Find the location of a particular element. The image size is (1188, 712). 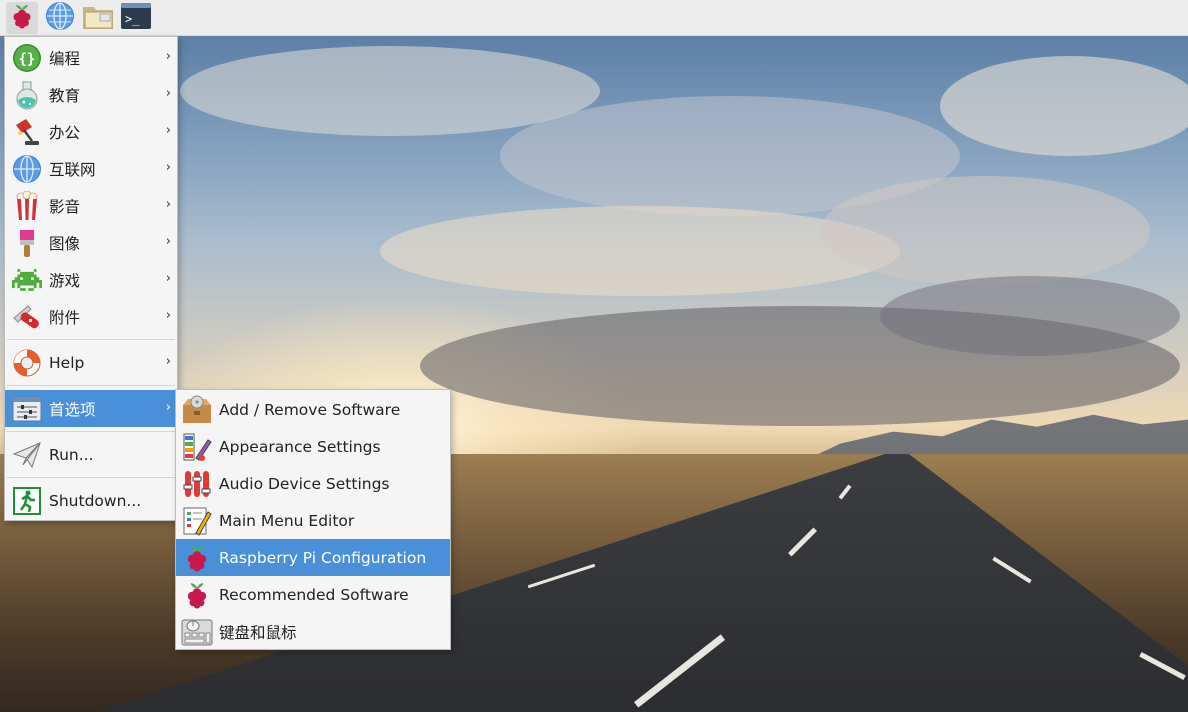

menu-editor-pencil-icon is located at coordinates (197, 521).